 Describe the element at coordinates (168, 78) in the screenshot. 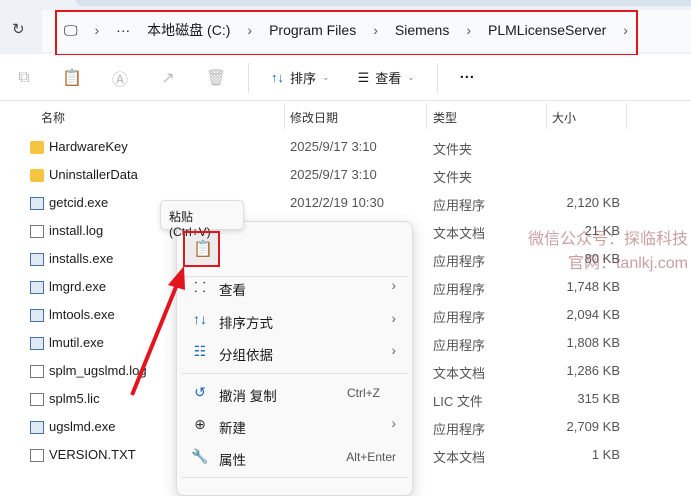

I see `share-icon: ↗` at that location.